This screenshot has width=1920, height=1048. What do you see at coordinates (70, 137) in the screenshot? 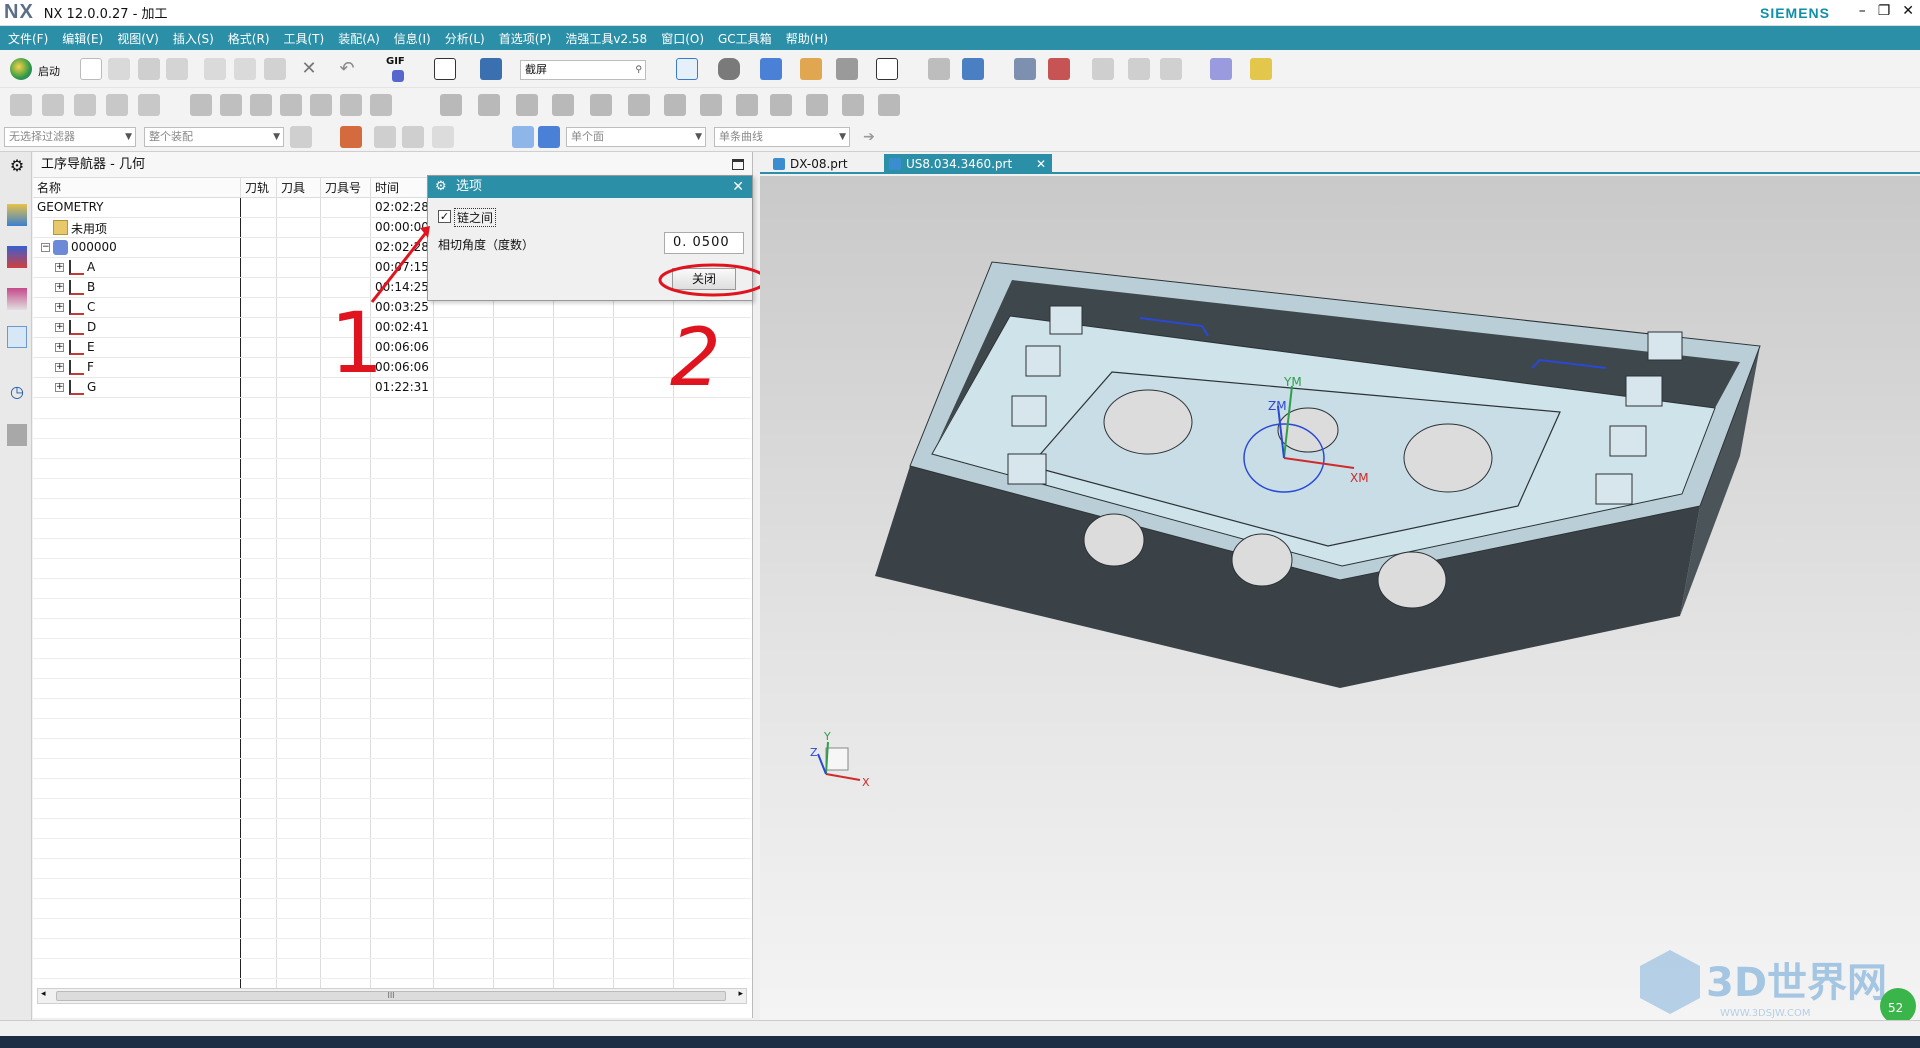
I see `filter-combo: 无选择过滤器 ▼` at bounding box center [70, 137].